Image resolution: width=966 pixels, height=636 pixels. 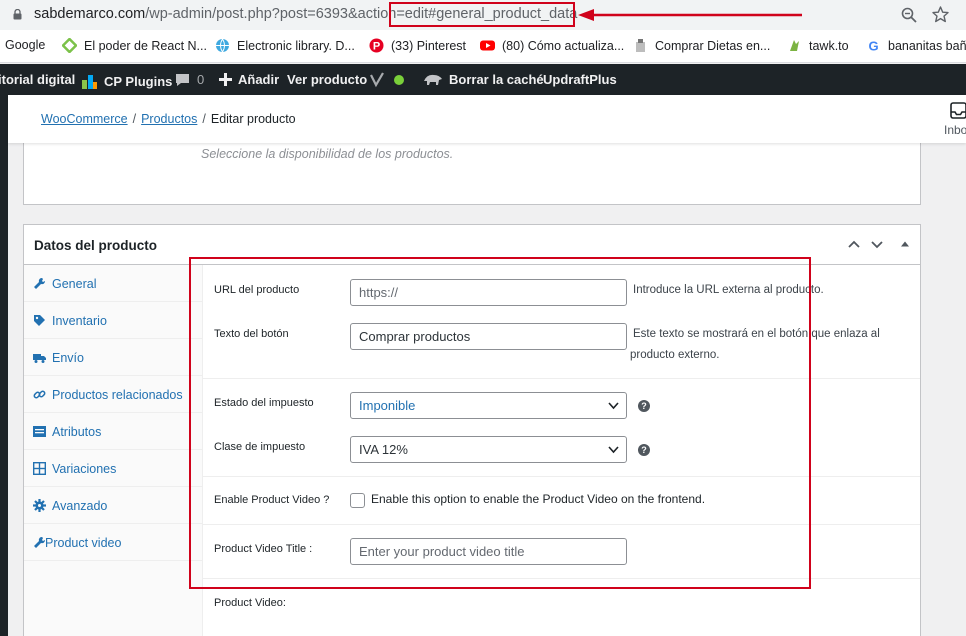 What do you see at coordinates (433, 79) in the screenshot?
I see `cheetah-icon` at bounding box center [433, 79].